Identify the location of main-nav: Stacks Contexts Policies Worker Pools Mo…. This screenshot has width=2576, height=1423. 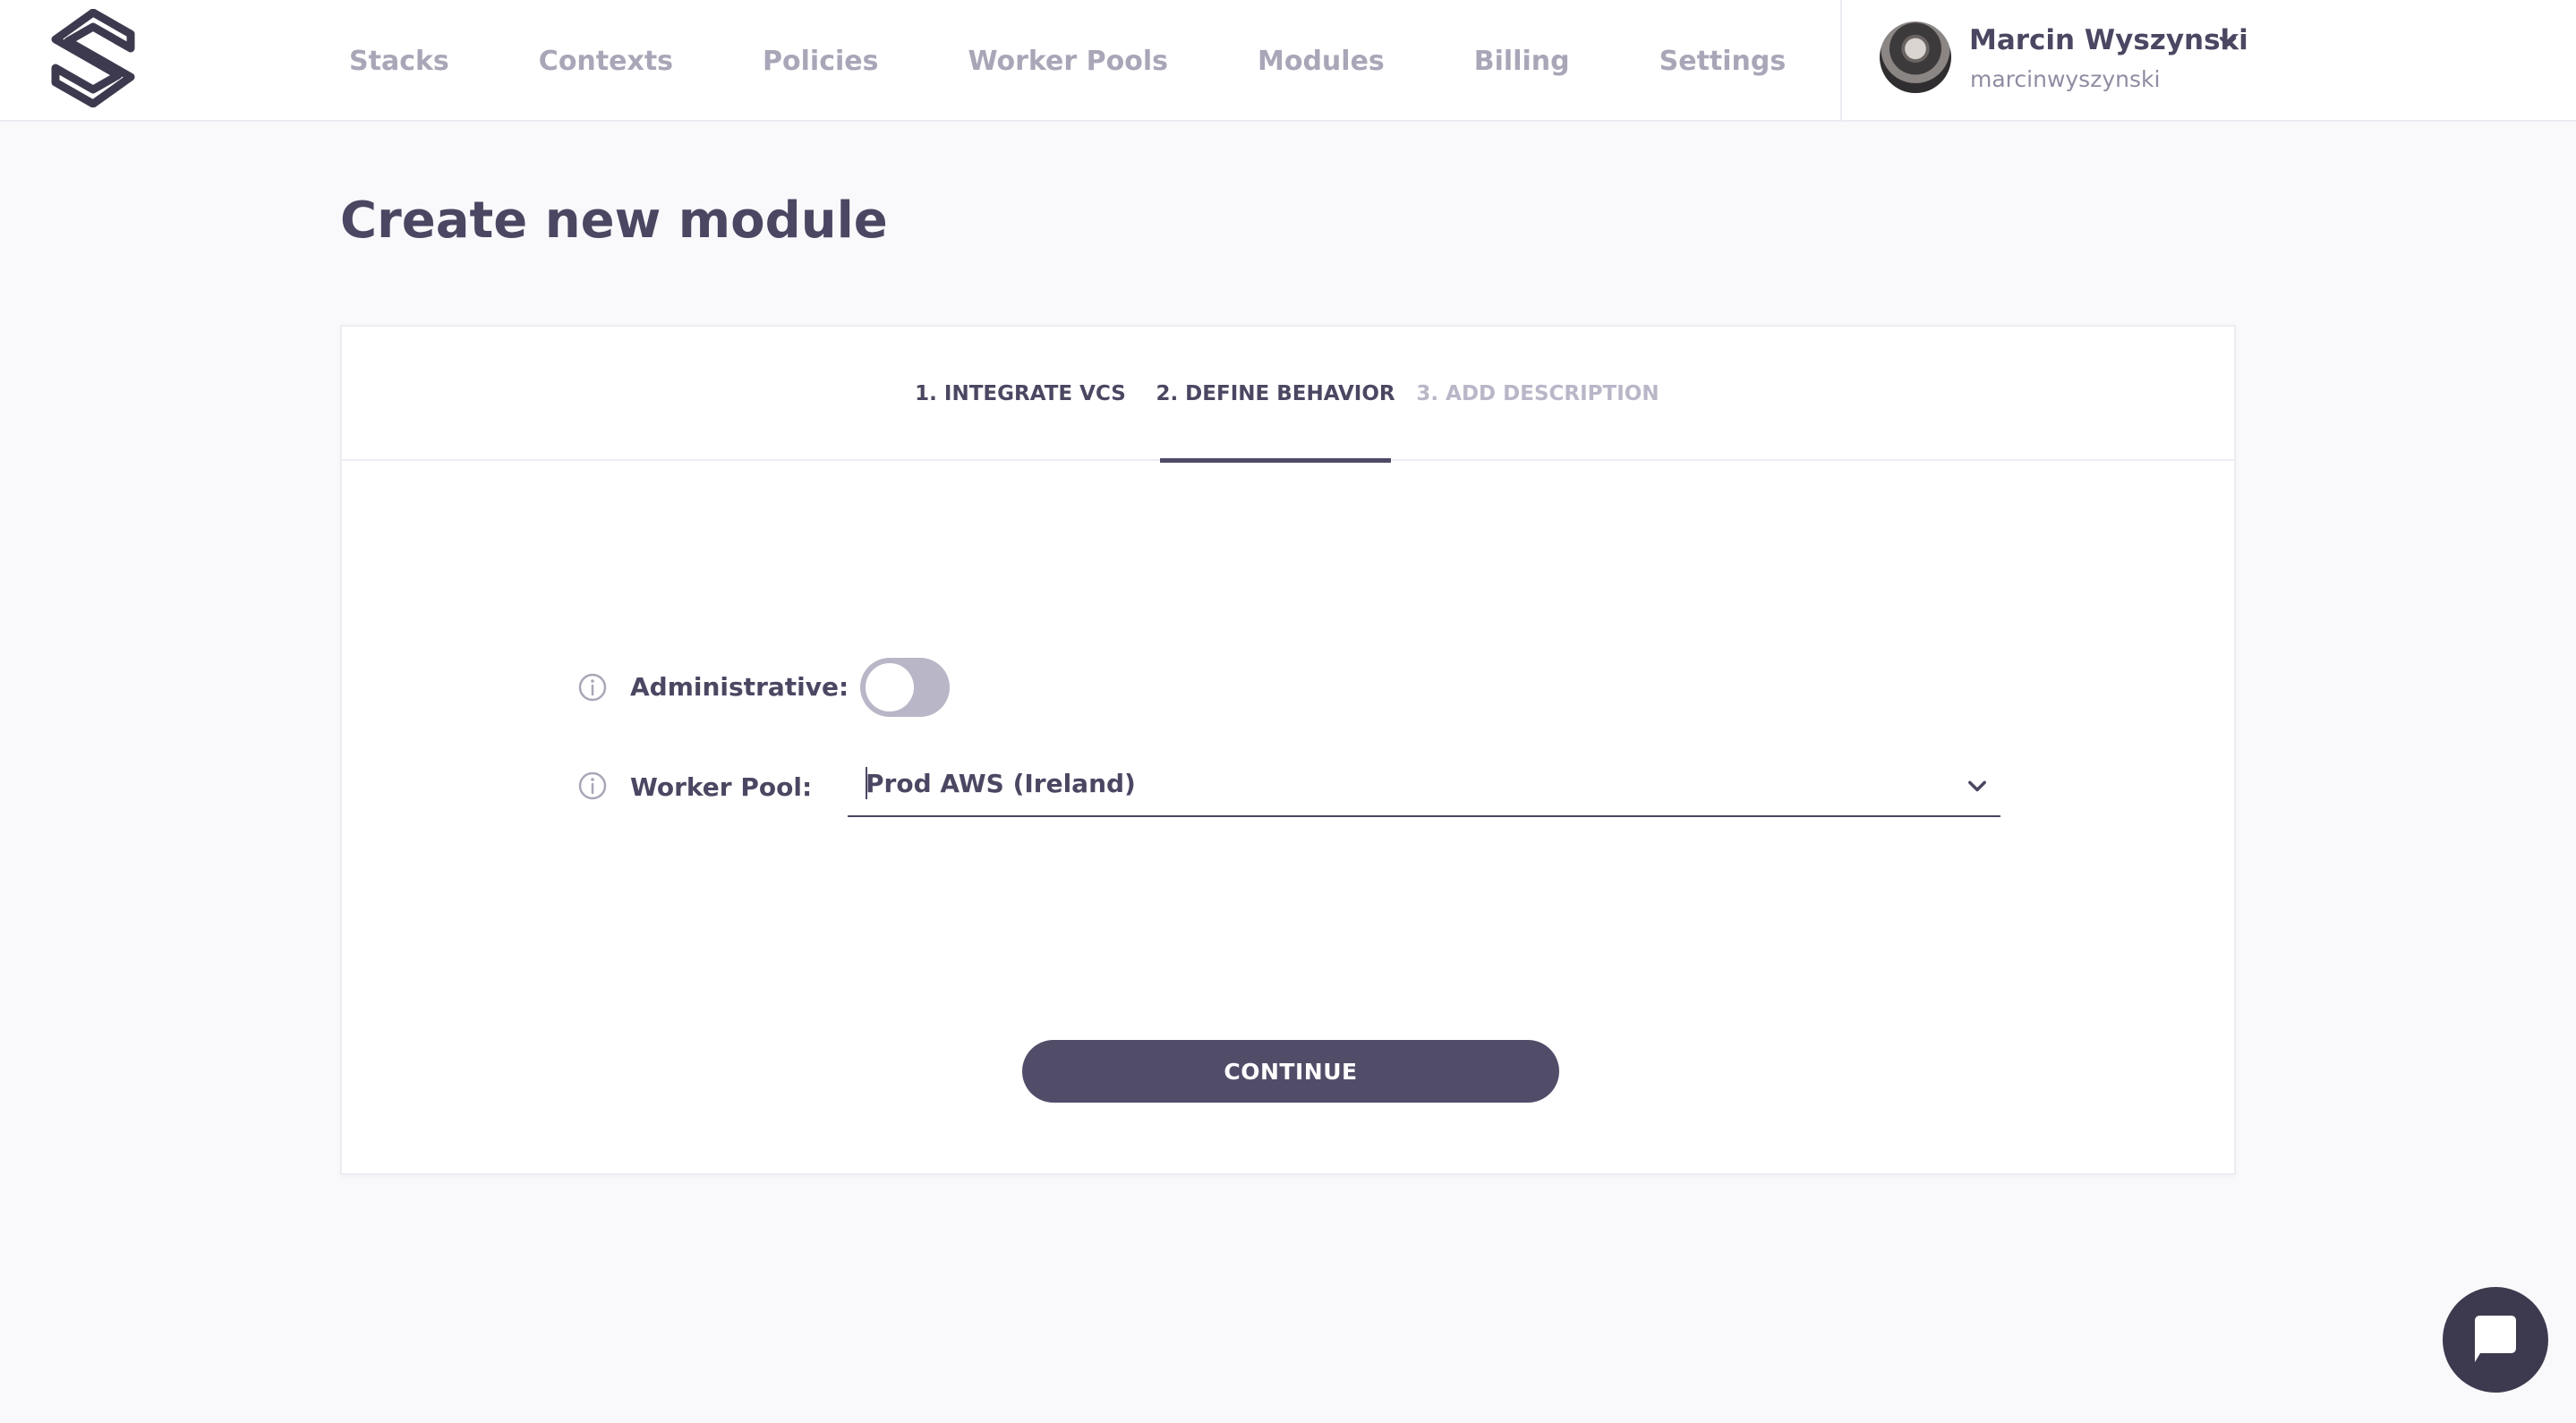
(1112, 61).